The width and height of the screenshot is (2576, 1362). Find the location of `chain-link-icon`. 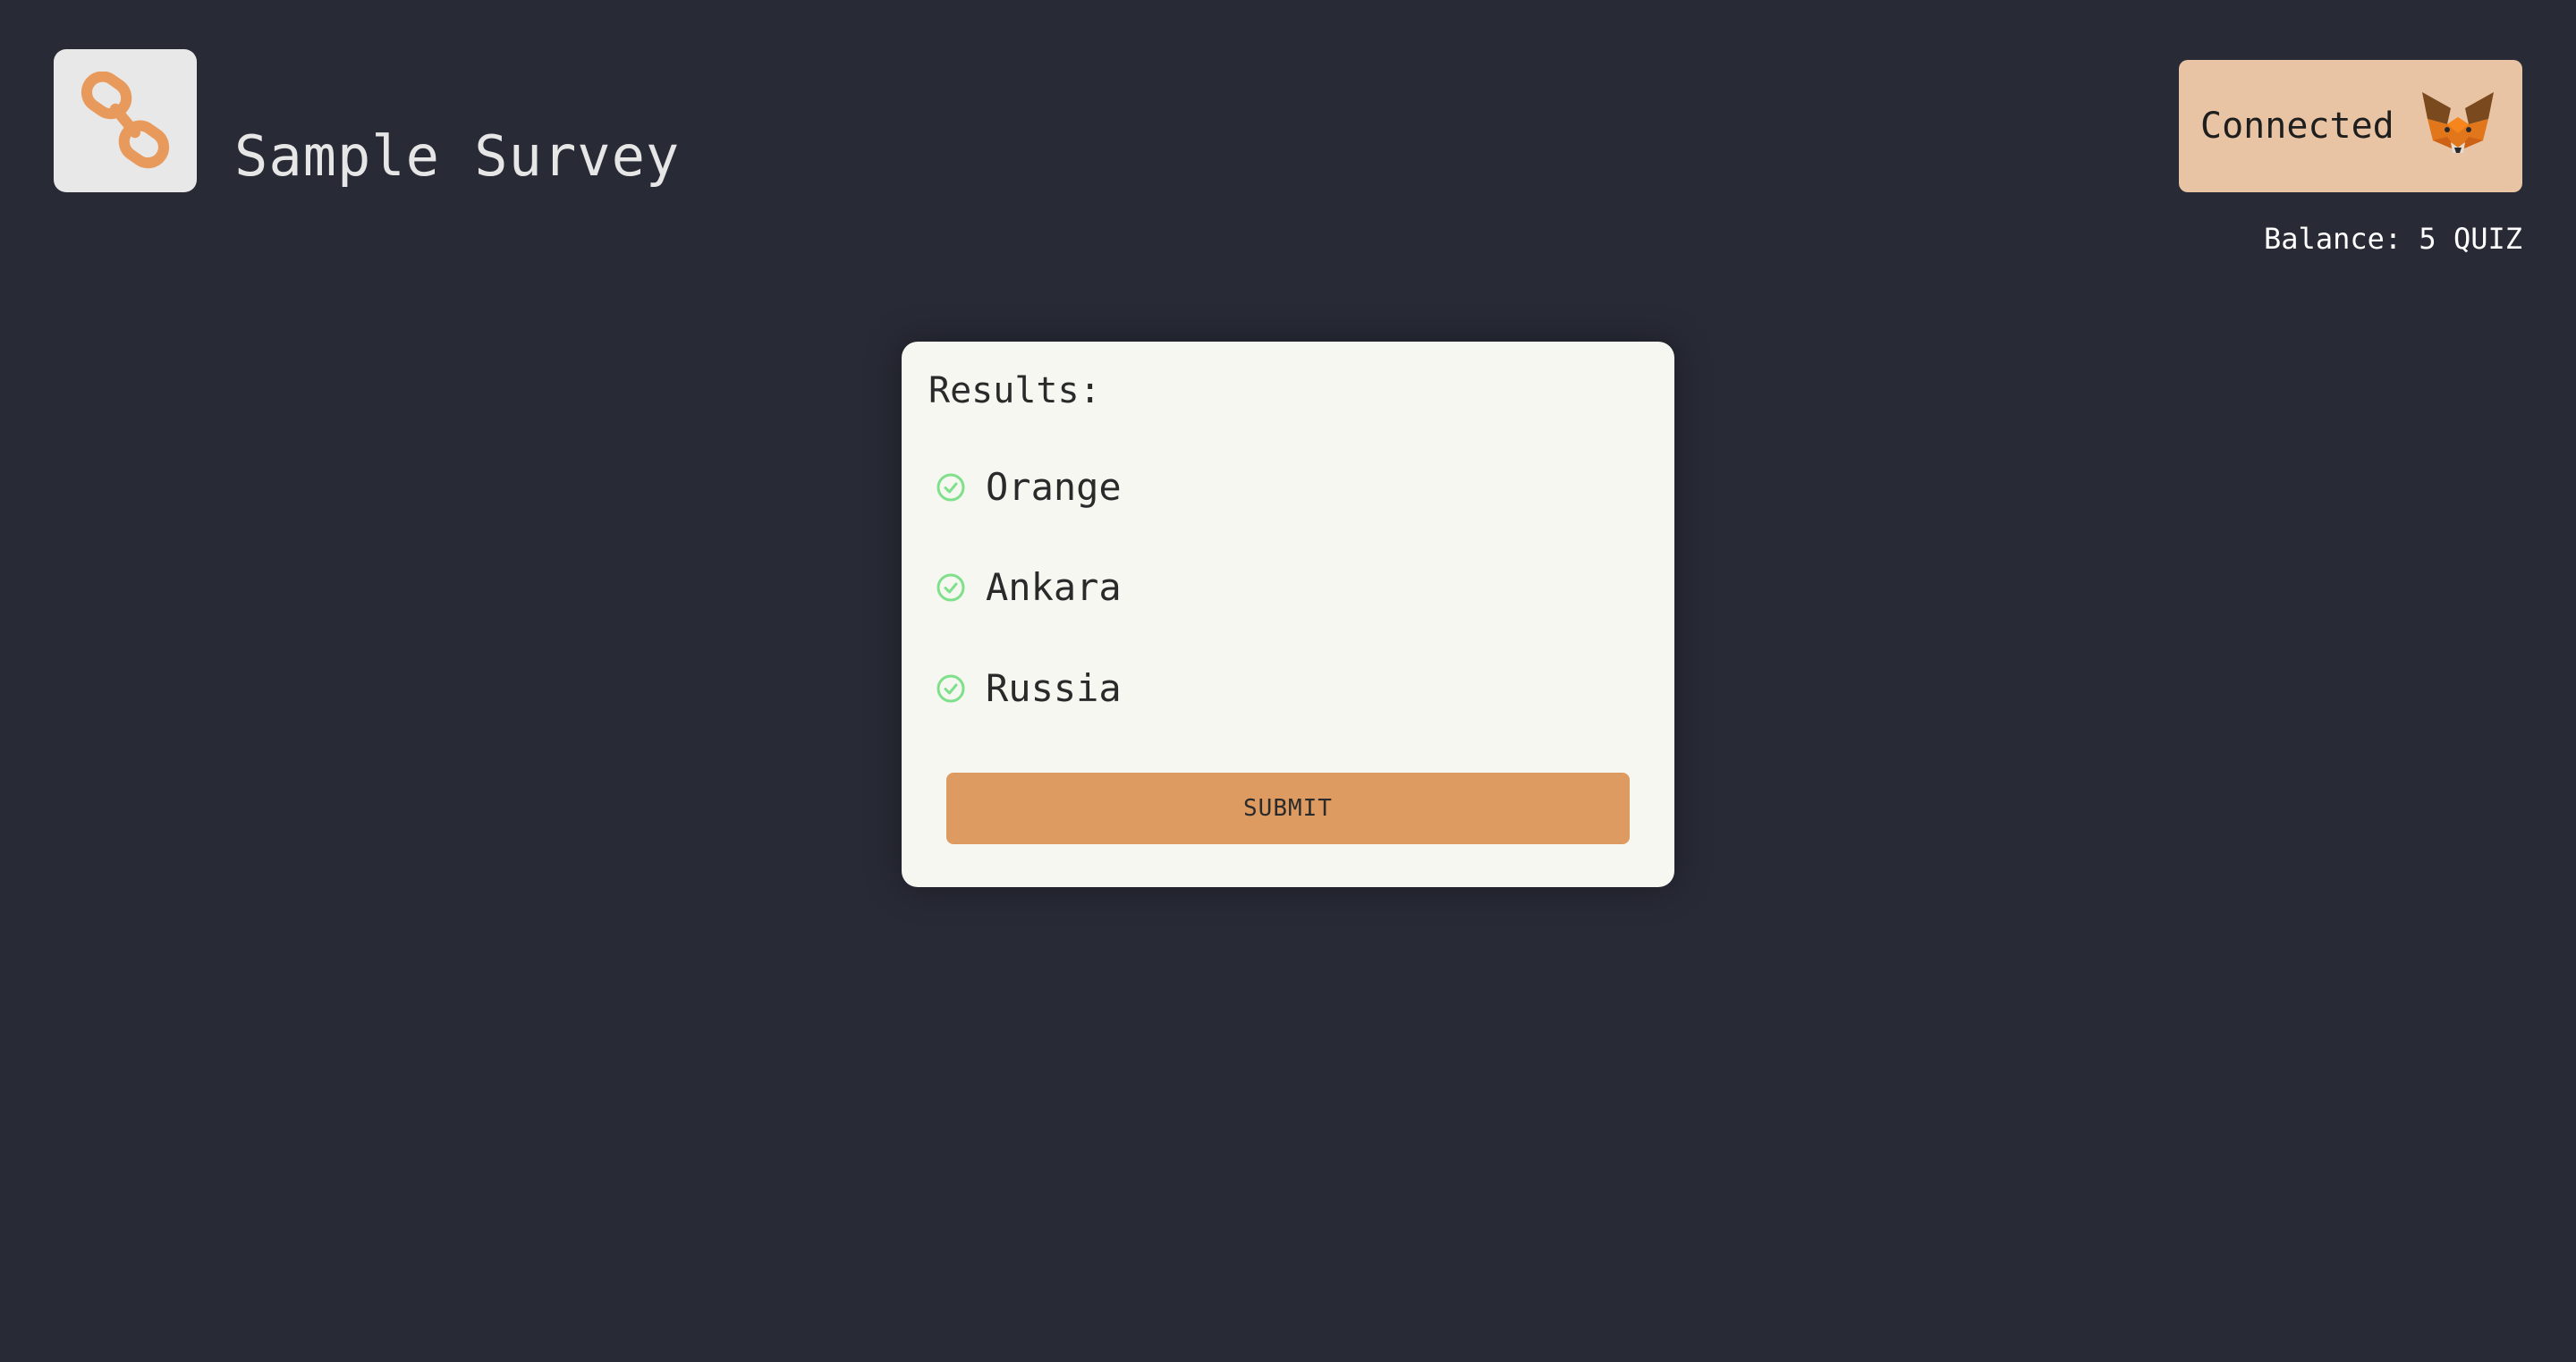

chain-link-icon is located at coordinates (125, 120).